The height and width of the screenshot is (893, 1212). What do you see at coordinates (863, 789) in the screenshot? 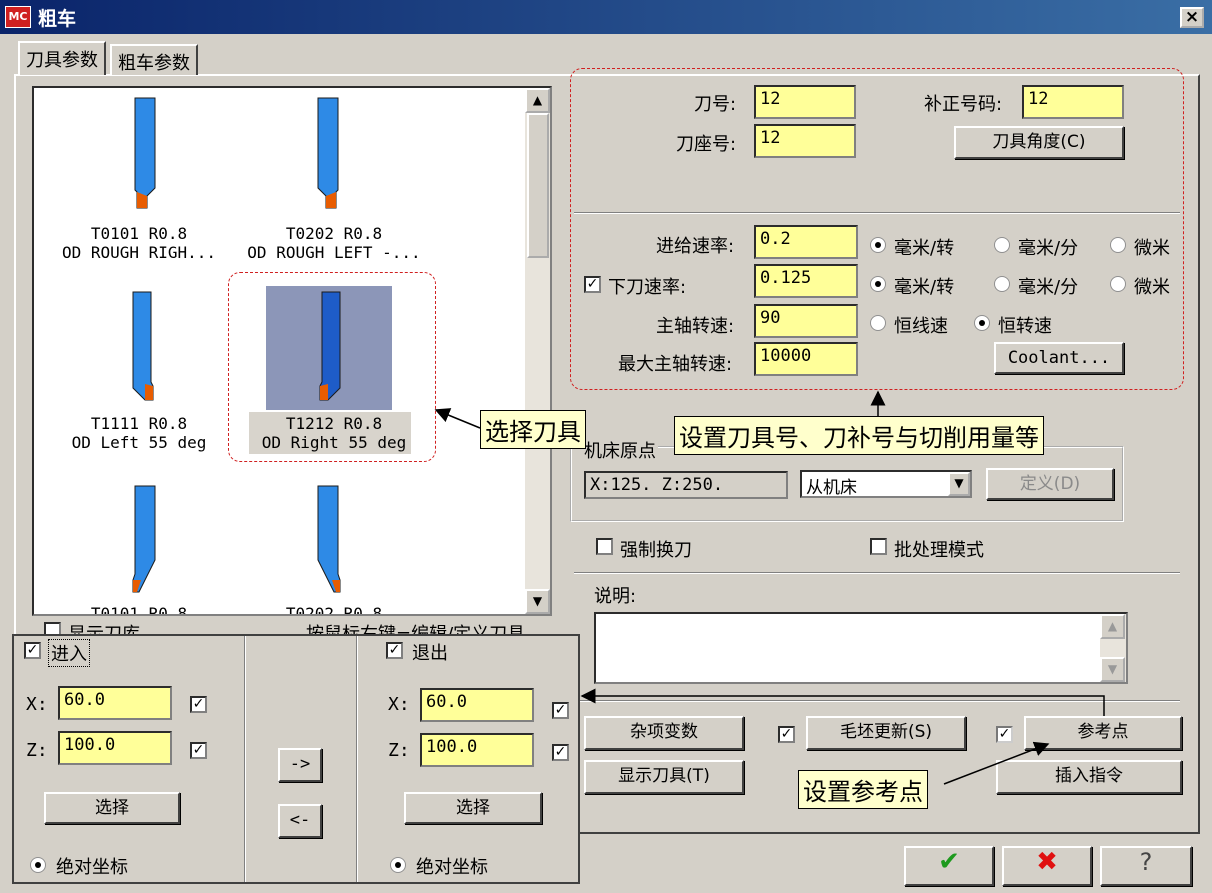
I see `callout-set-reference: 设置参考点` at bounding box center [863, 789].